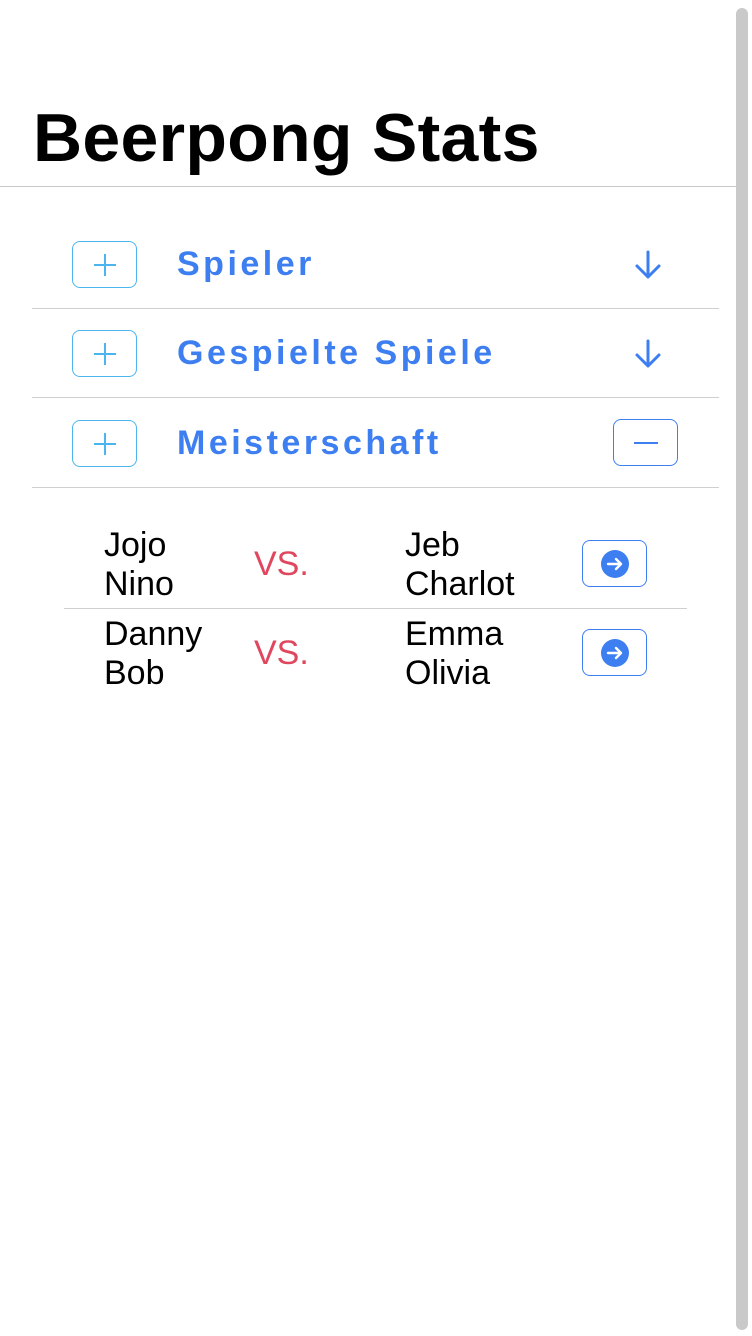 The width and height of the screenshot is (752, 1336). I want to click on team-right: Emma Olivia, so click(454, 654).